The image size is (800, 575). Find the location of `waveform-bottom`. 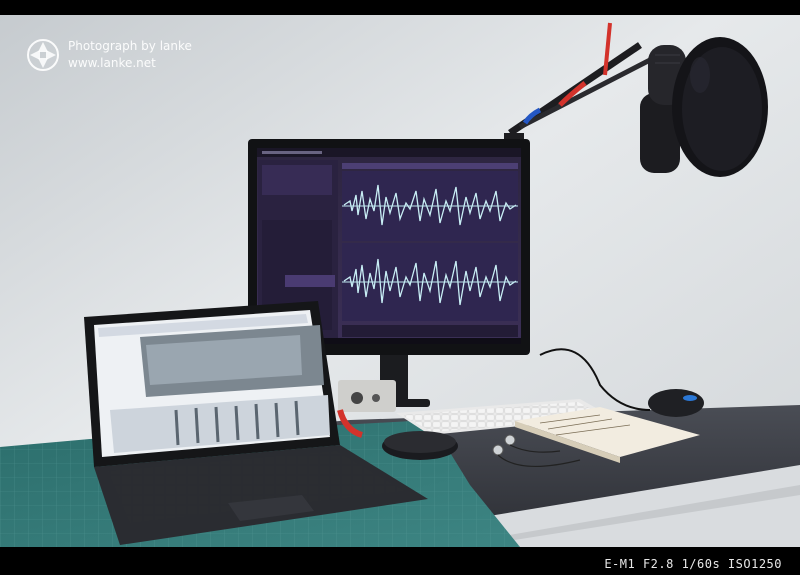

waveform-bottom is located at coordinates (430, 282).